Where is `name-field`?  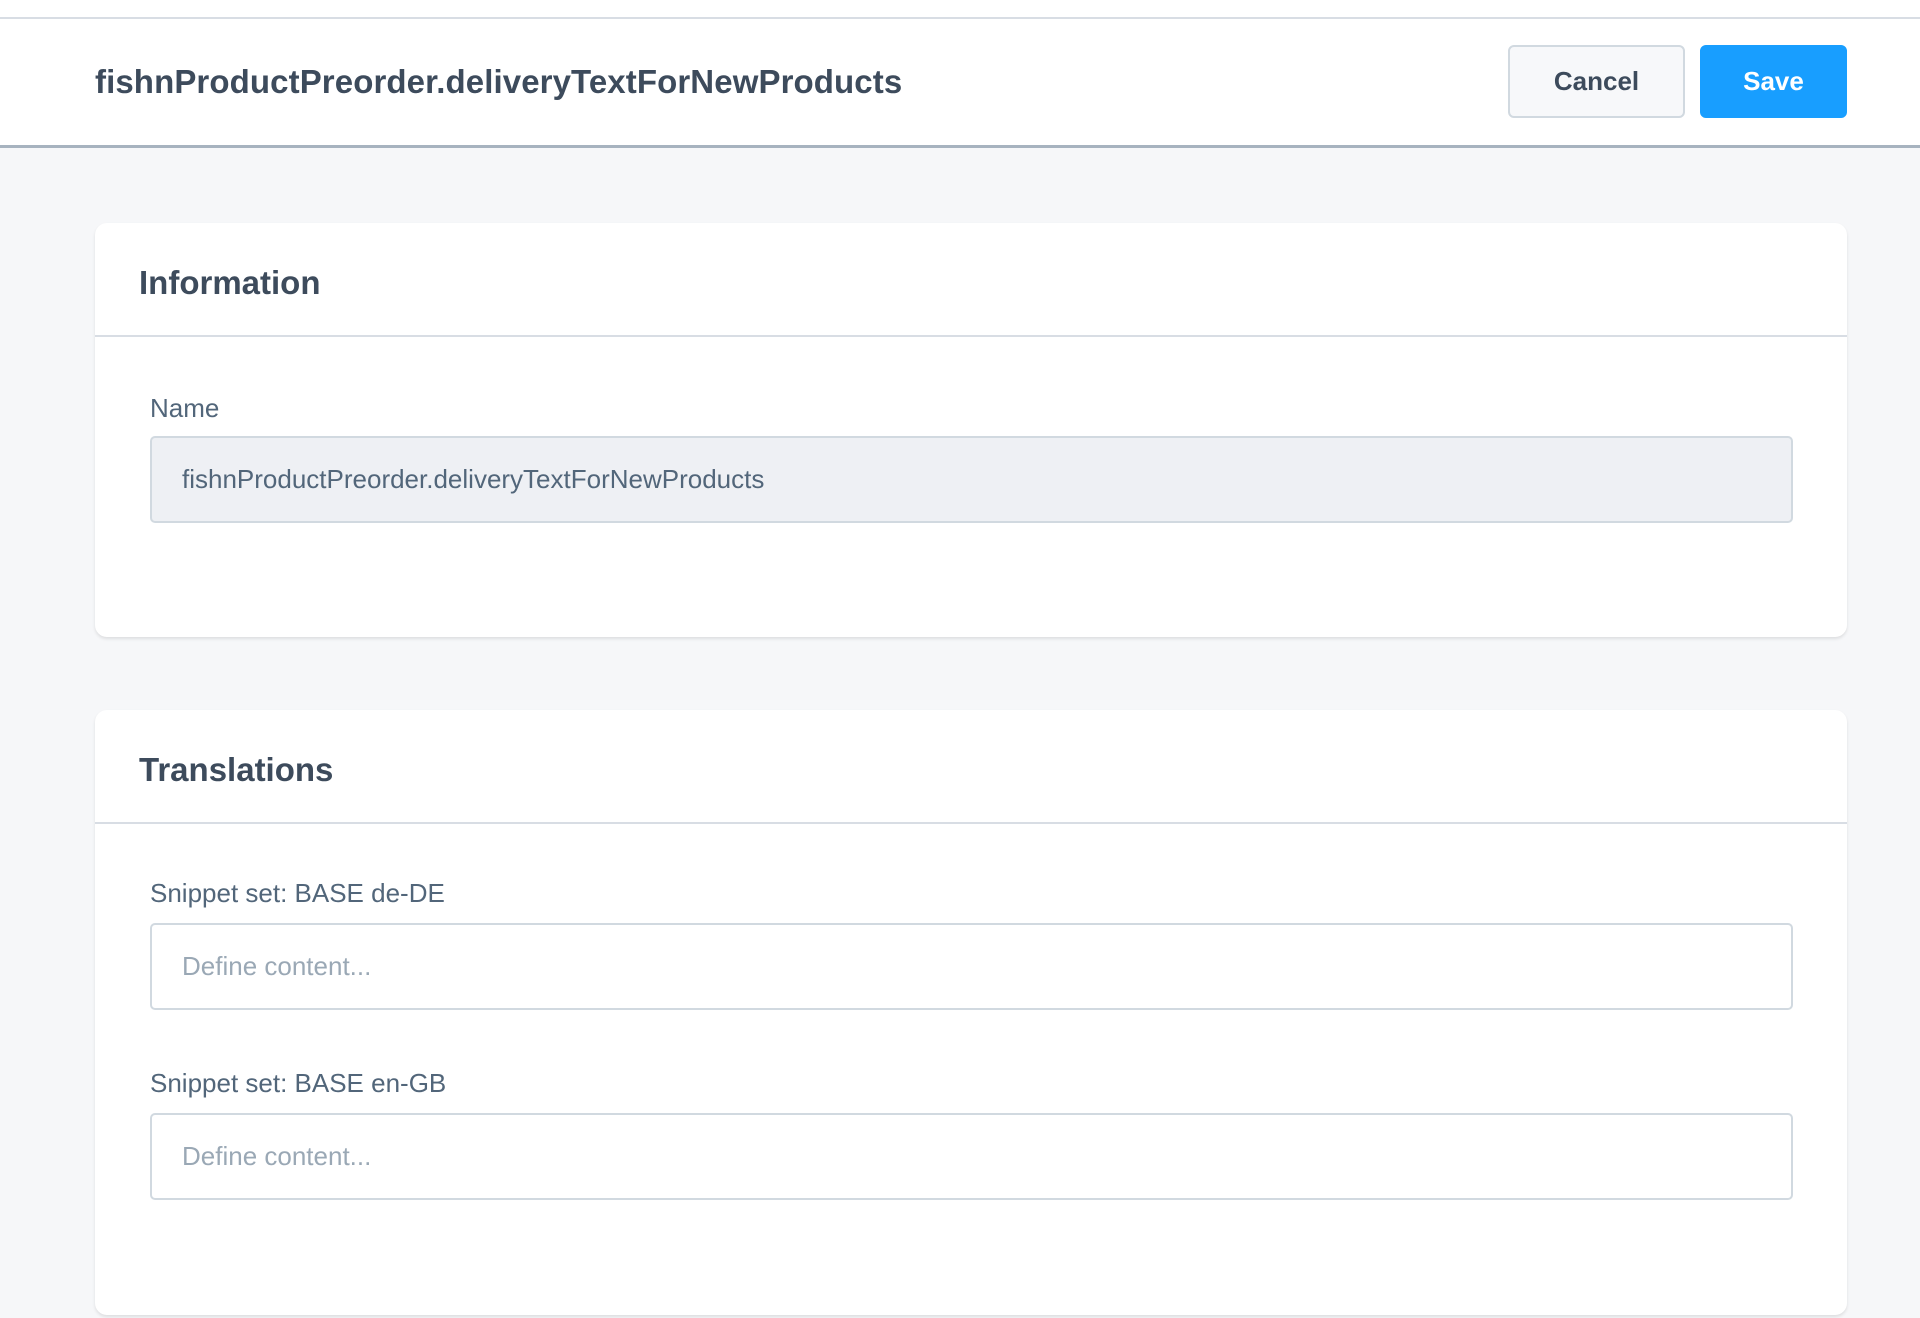 name-field is located at coordinates (971, 479).